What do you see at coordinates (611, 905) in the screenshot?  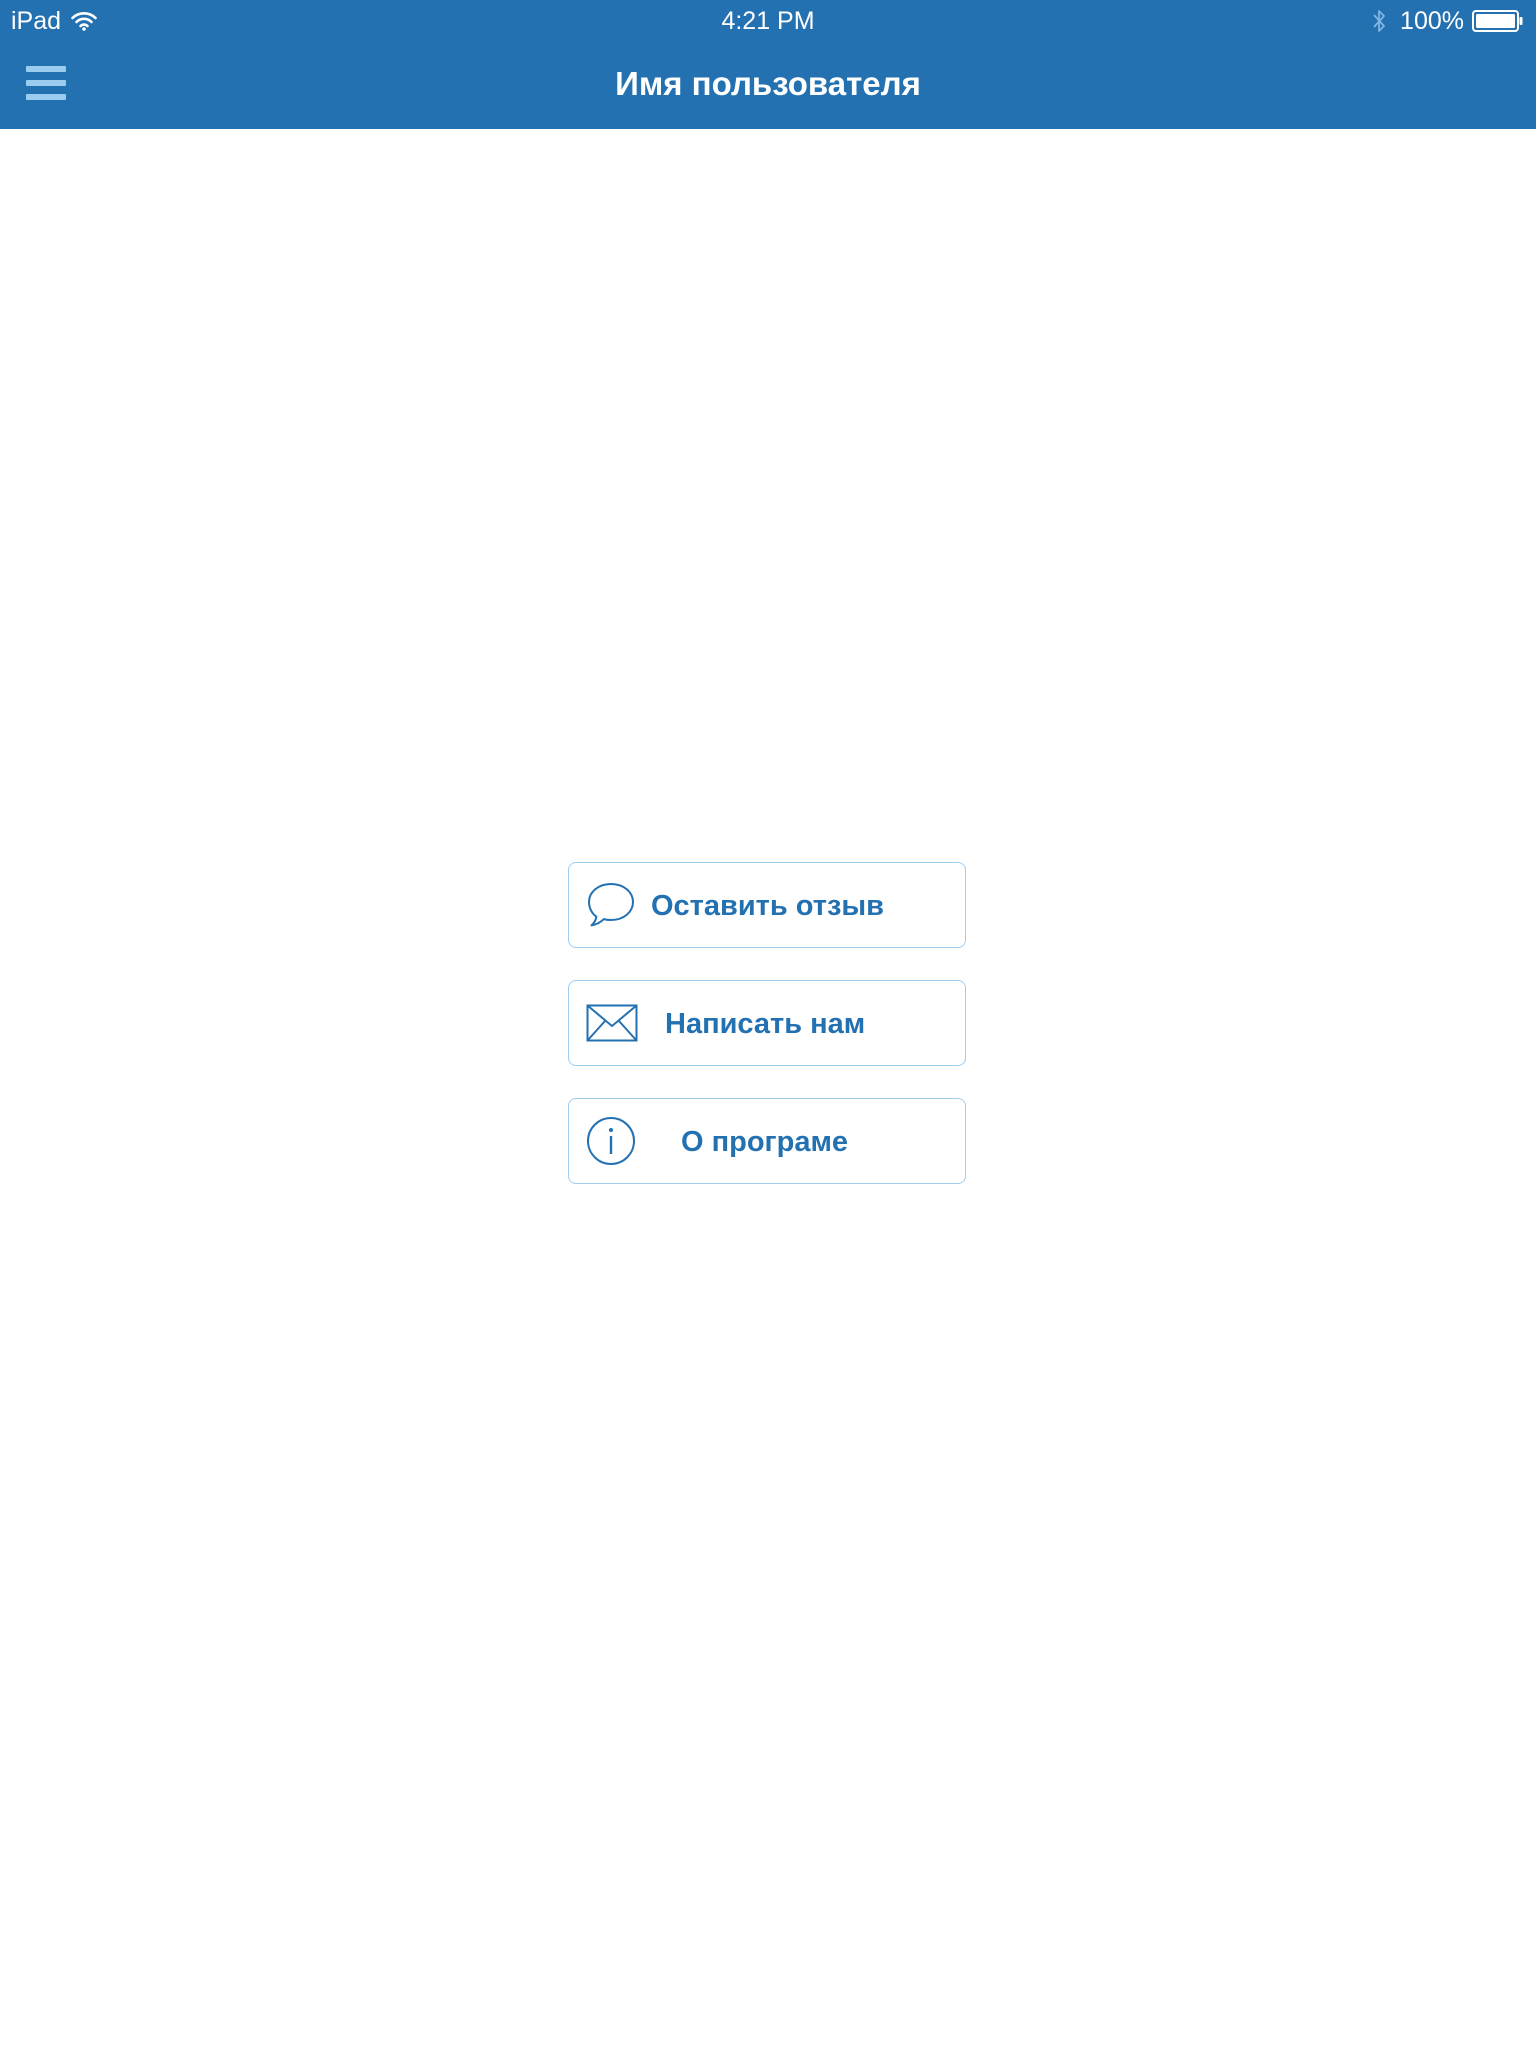 I see `speech-bubble-icon` at bounding box center [611, 905].